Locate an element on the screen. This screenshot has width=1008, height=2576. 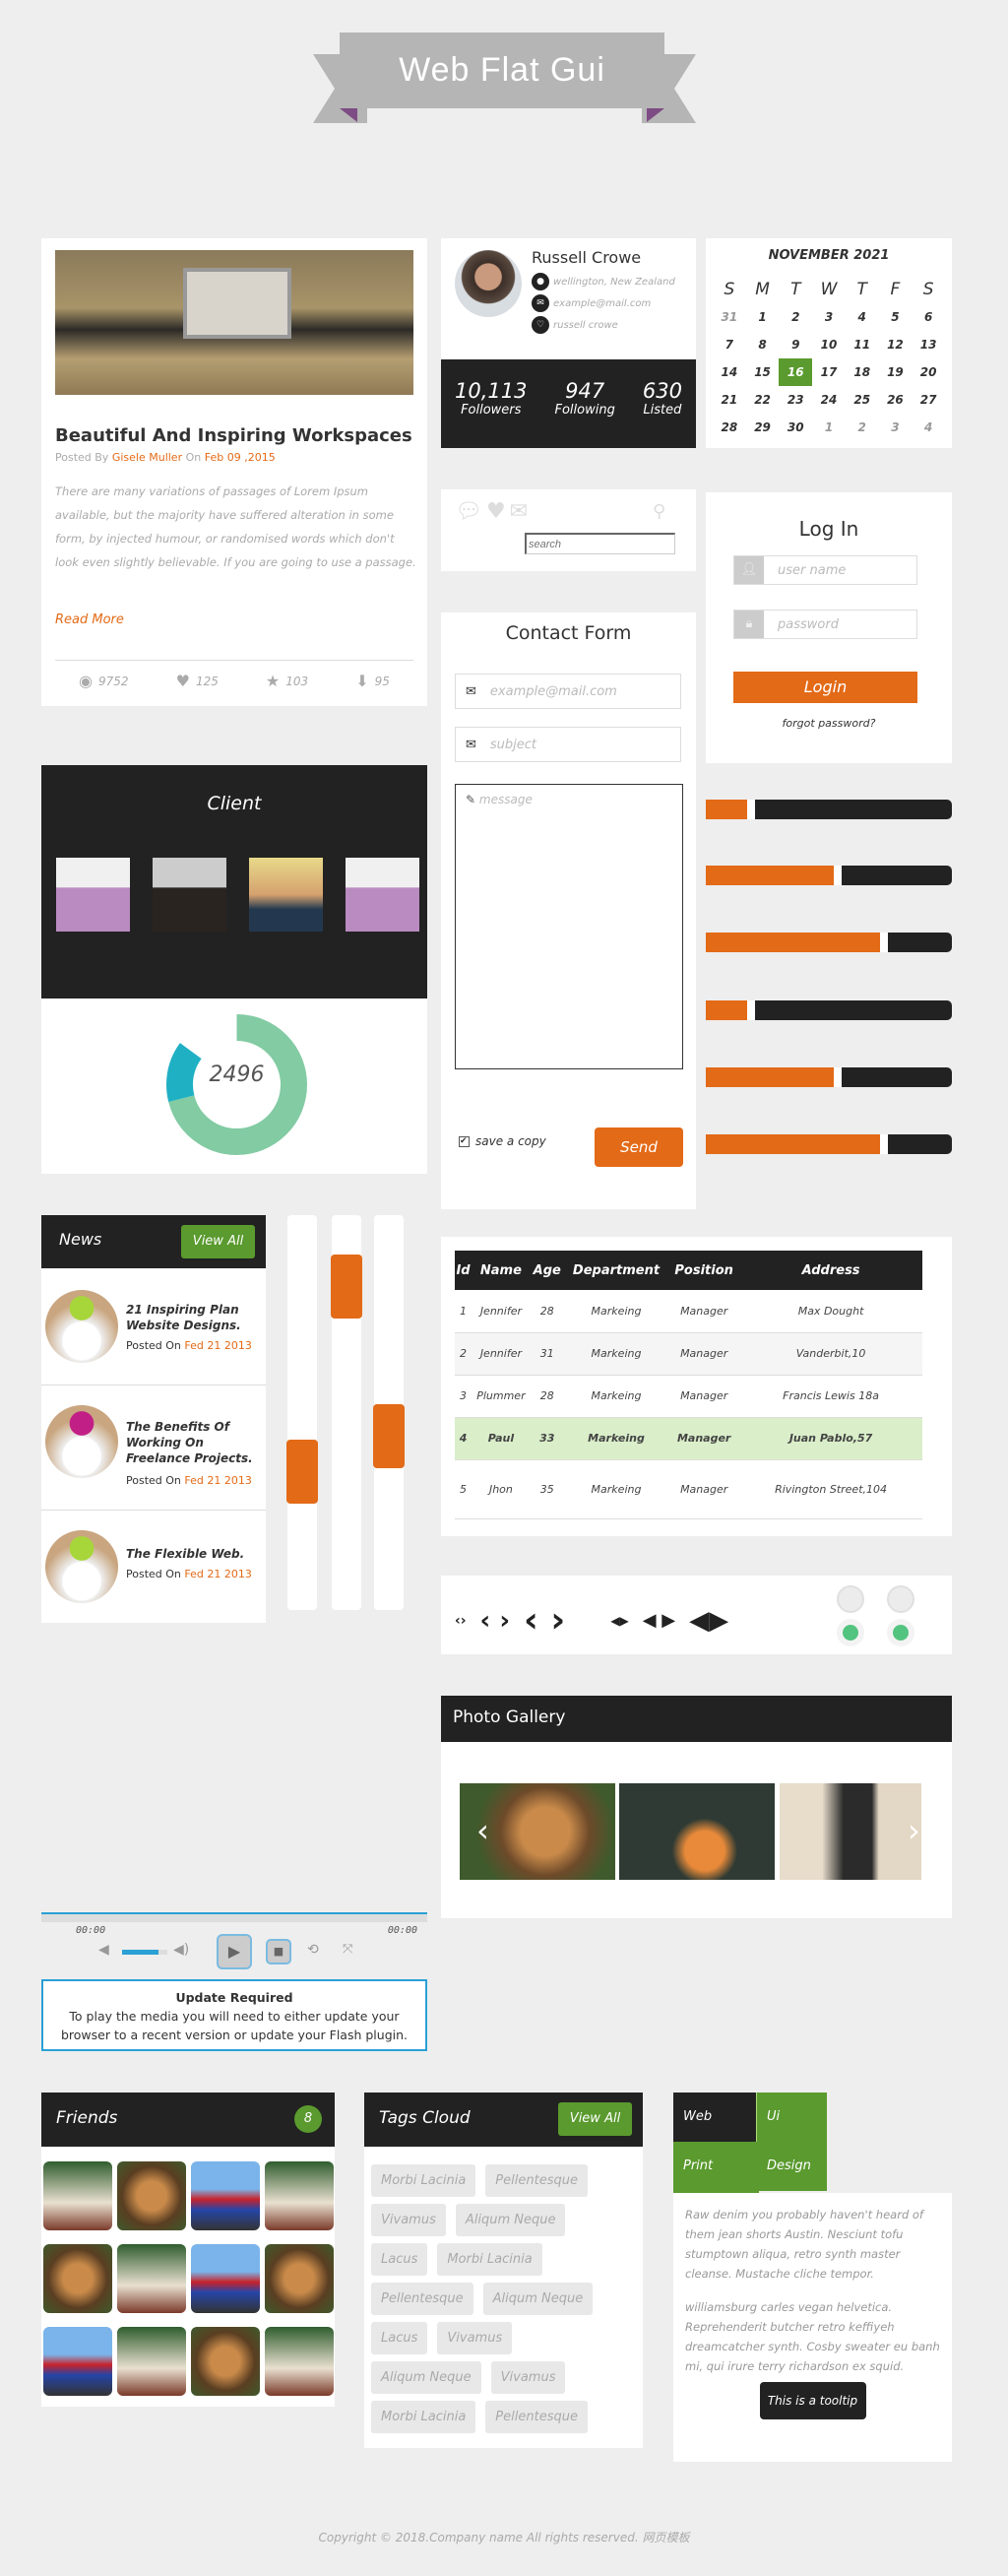
seek-bar is located at coordinates (234, 1917).